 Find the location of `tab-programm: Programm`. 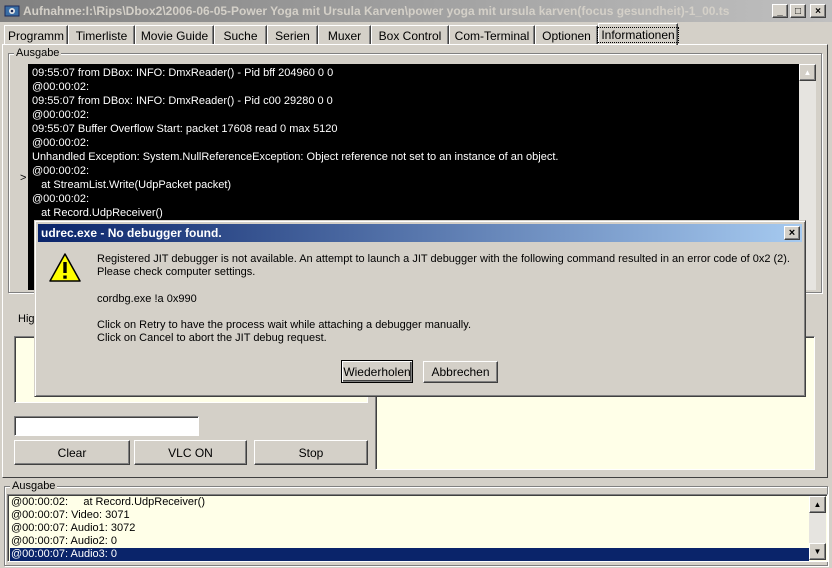

tab-programm: Programm is located at coordinates (36, 35).